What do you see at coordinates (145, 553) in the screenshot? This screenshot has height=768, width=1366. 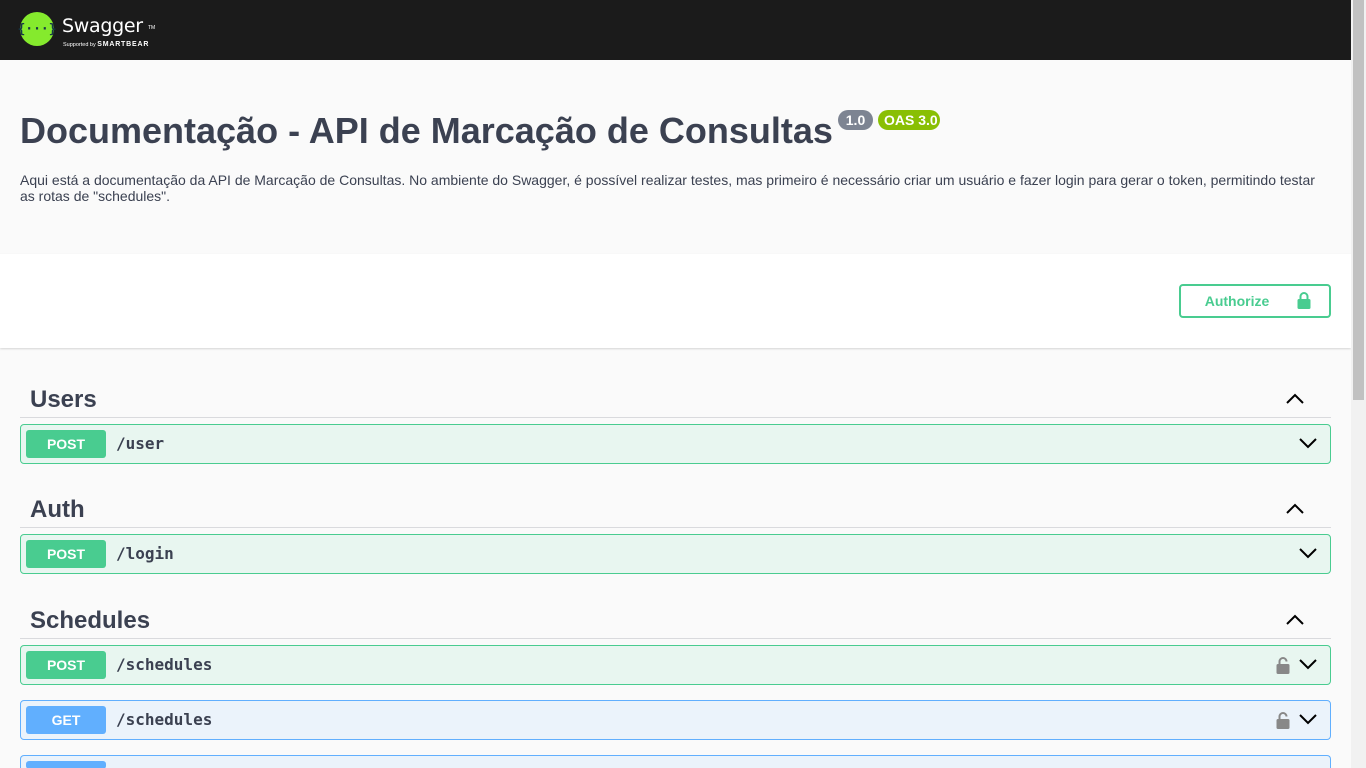 I see `operation-path: /login` at bounding box center [145, 553].